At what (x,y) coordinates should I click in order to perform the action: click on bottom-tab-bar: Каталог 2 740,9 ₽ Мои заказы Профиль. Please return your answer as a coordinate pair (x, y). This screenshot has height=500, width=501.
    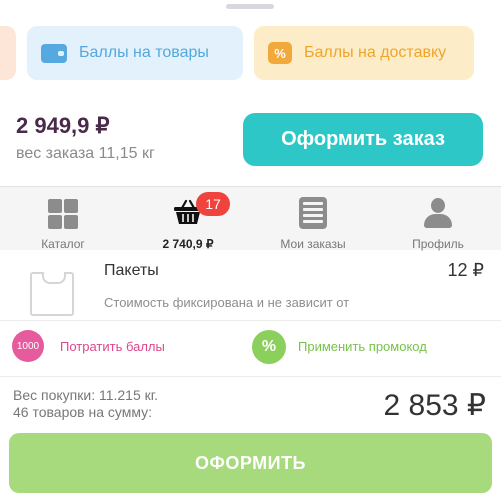
    Looking at the image, I should click on (250, 218).